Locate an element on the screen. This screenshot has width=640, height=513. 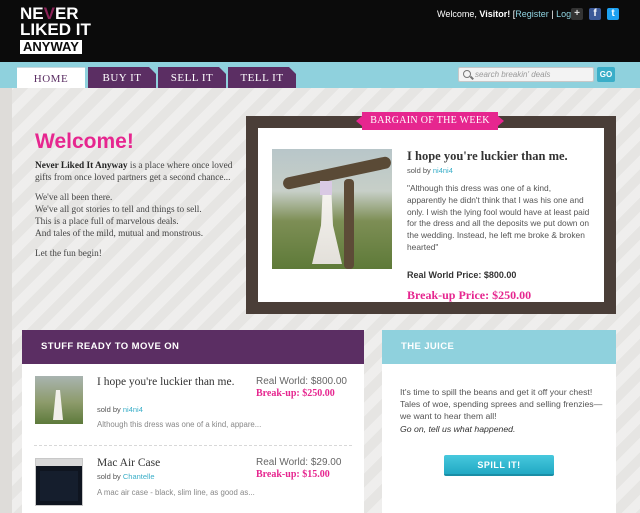
logo-line-2: LIKED IT is located at coordinates (55, 29).